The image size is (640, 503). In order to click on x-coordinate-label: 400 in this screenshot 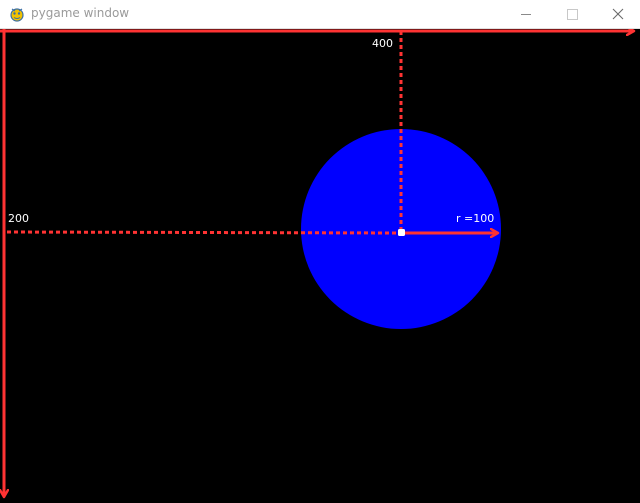, I will do `click(382, 43)`.